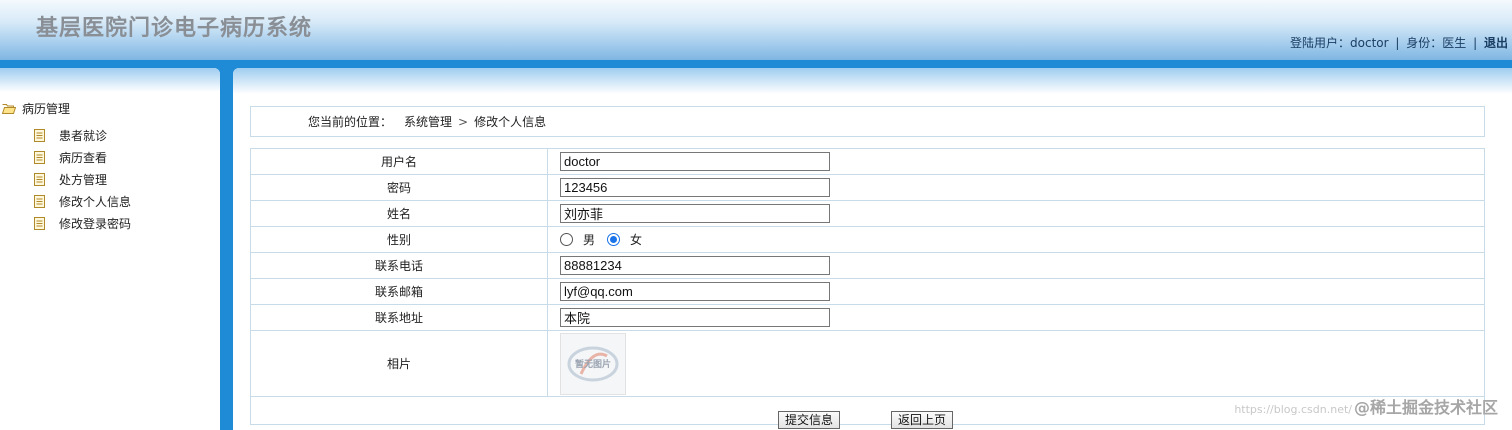 The height and width of the screenshot is (430, 1512). I want to click on form-row-email: 联系邮箱, so click(867, 291).